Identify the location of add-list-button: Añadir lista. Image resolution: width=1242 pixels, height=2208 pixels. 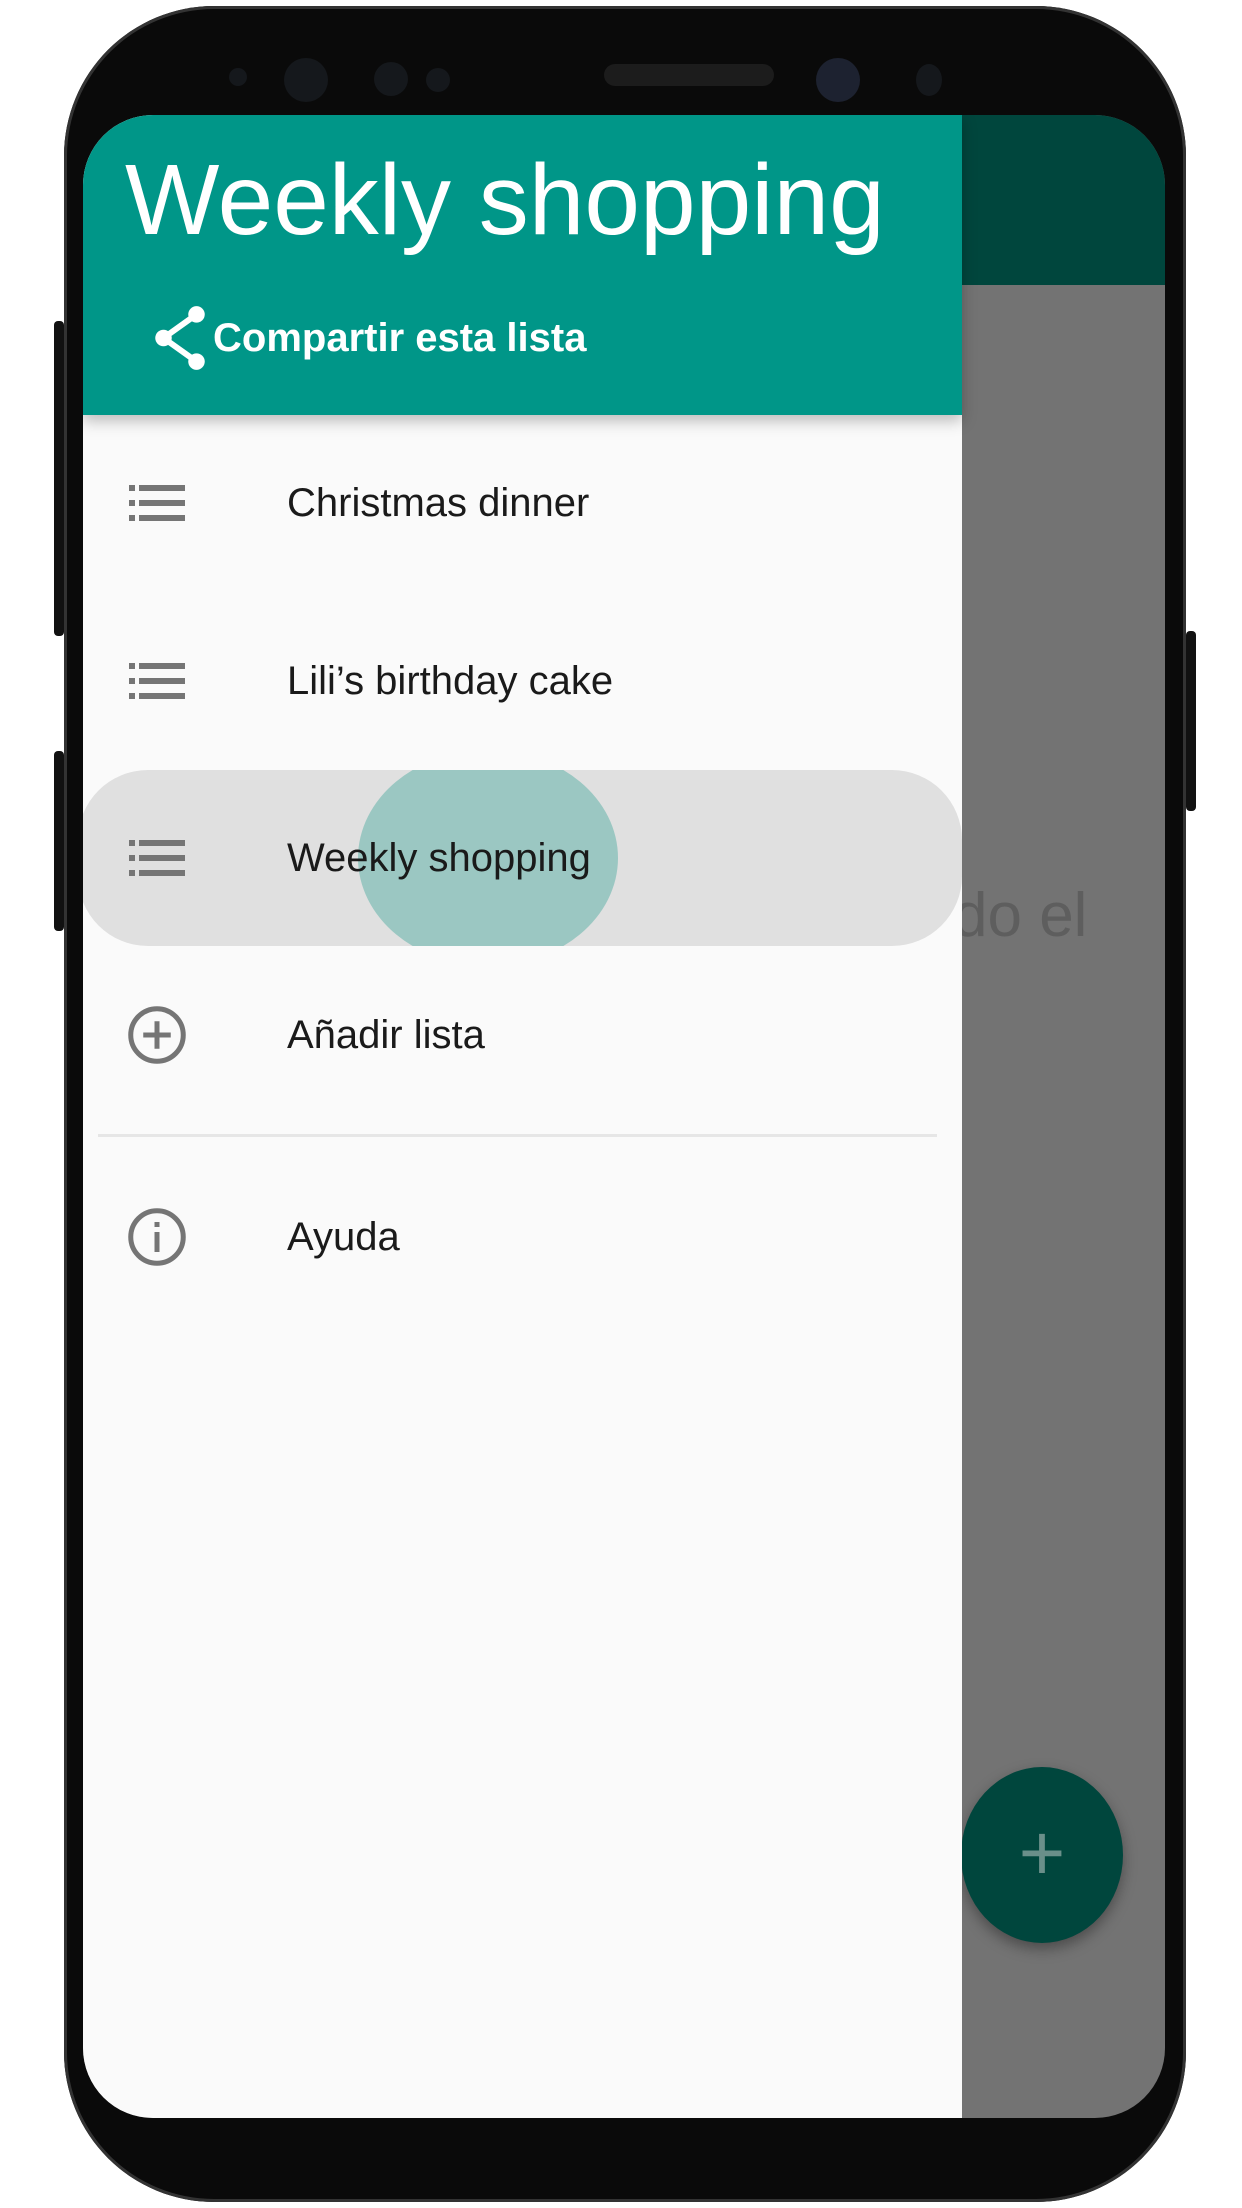
(522, 1035).